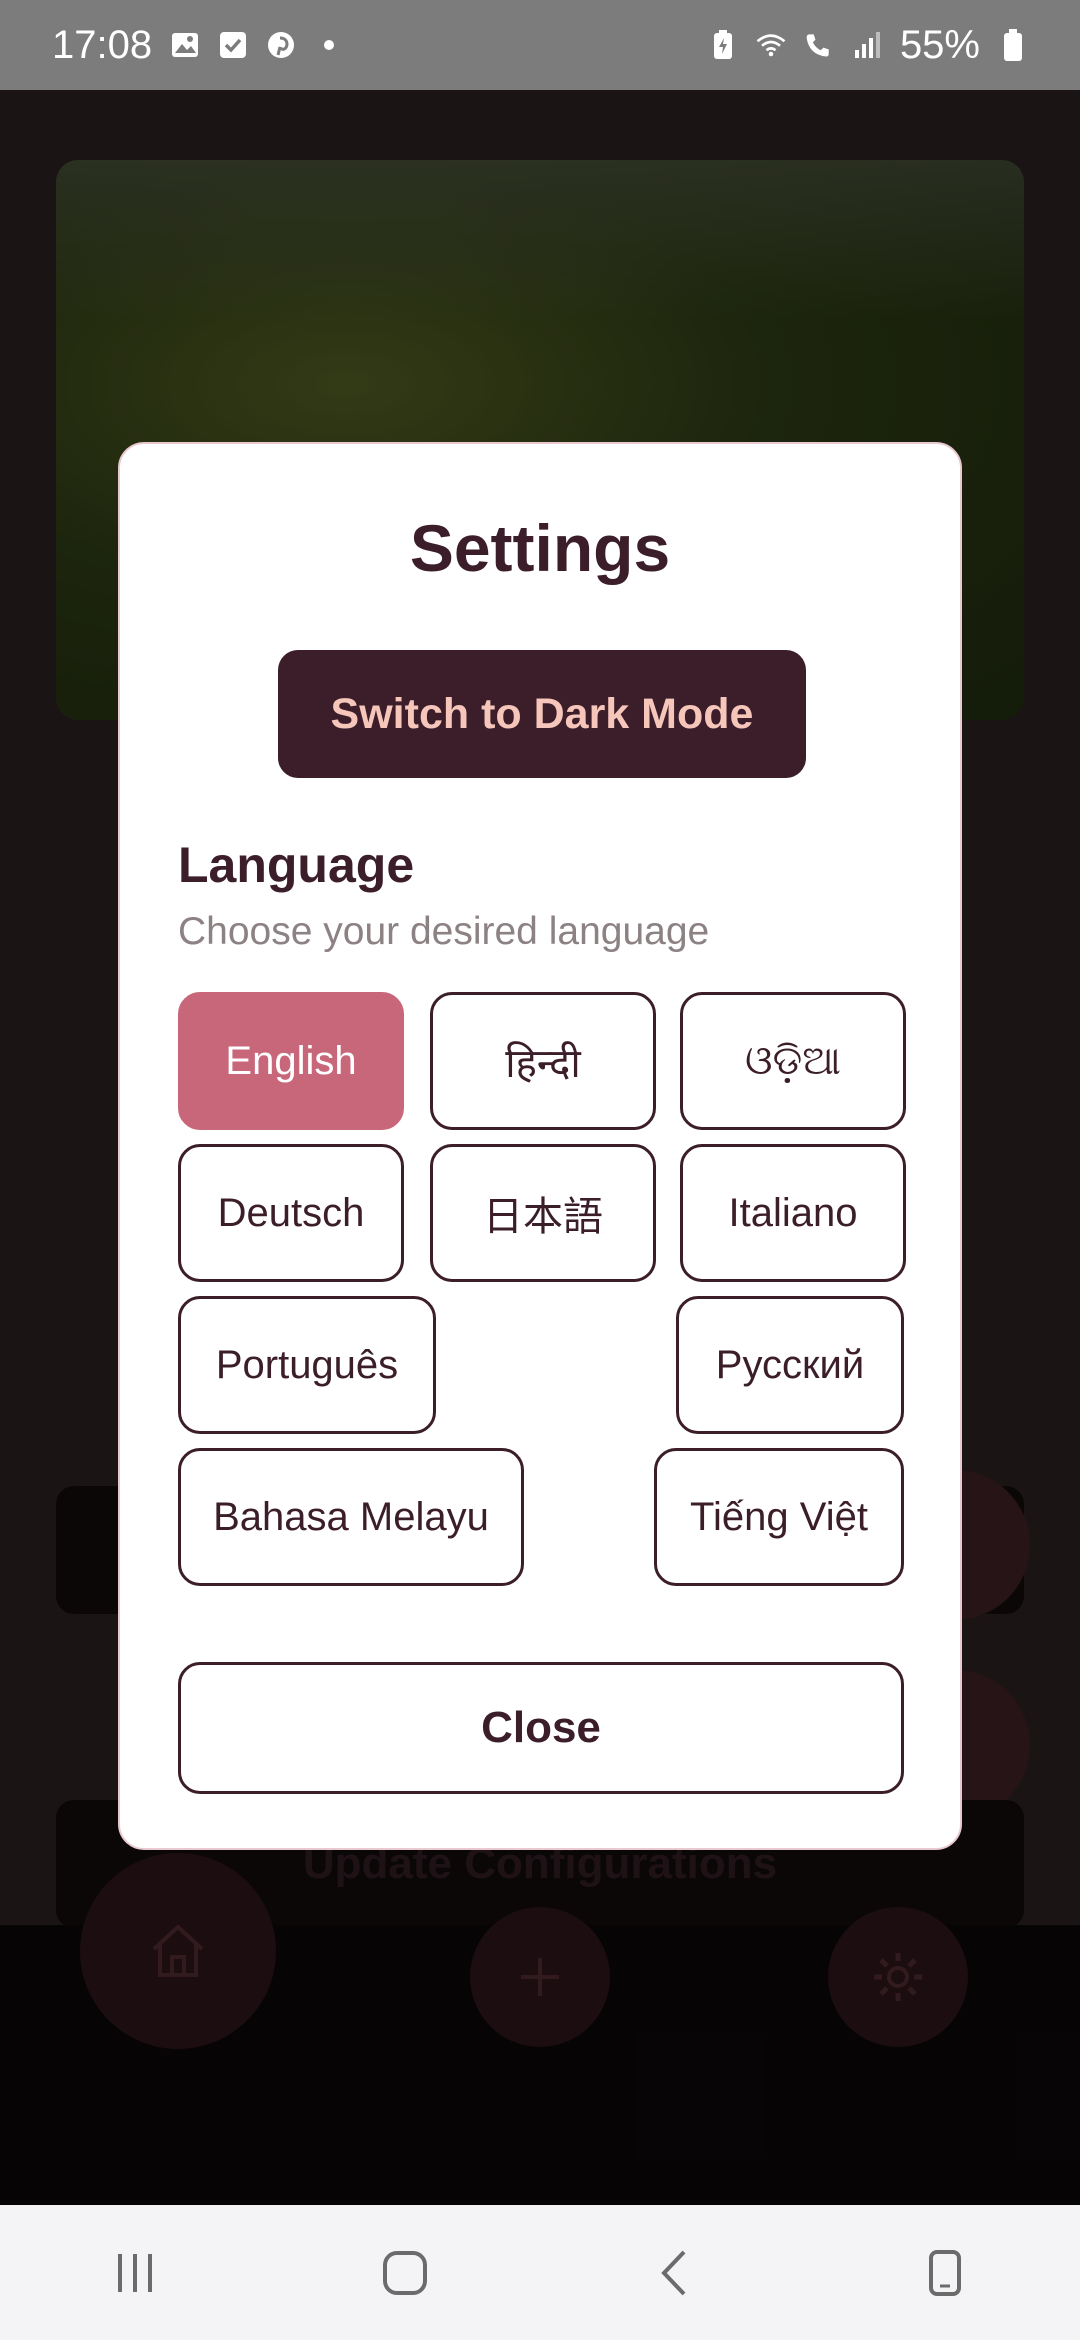 This screenshot has height=2340, width=1080. I want to click on wifi-icon, so click(771, 45).